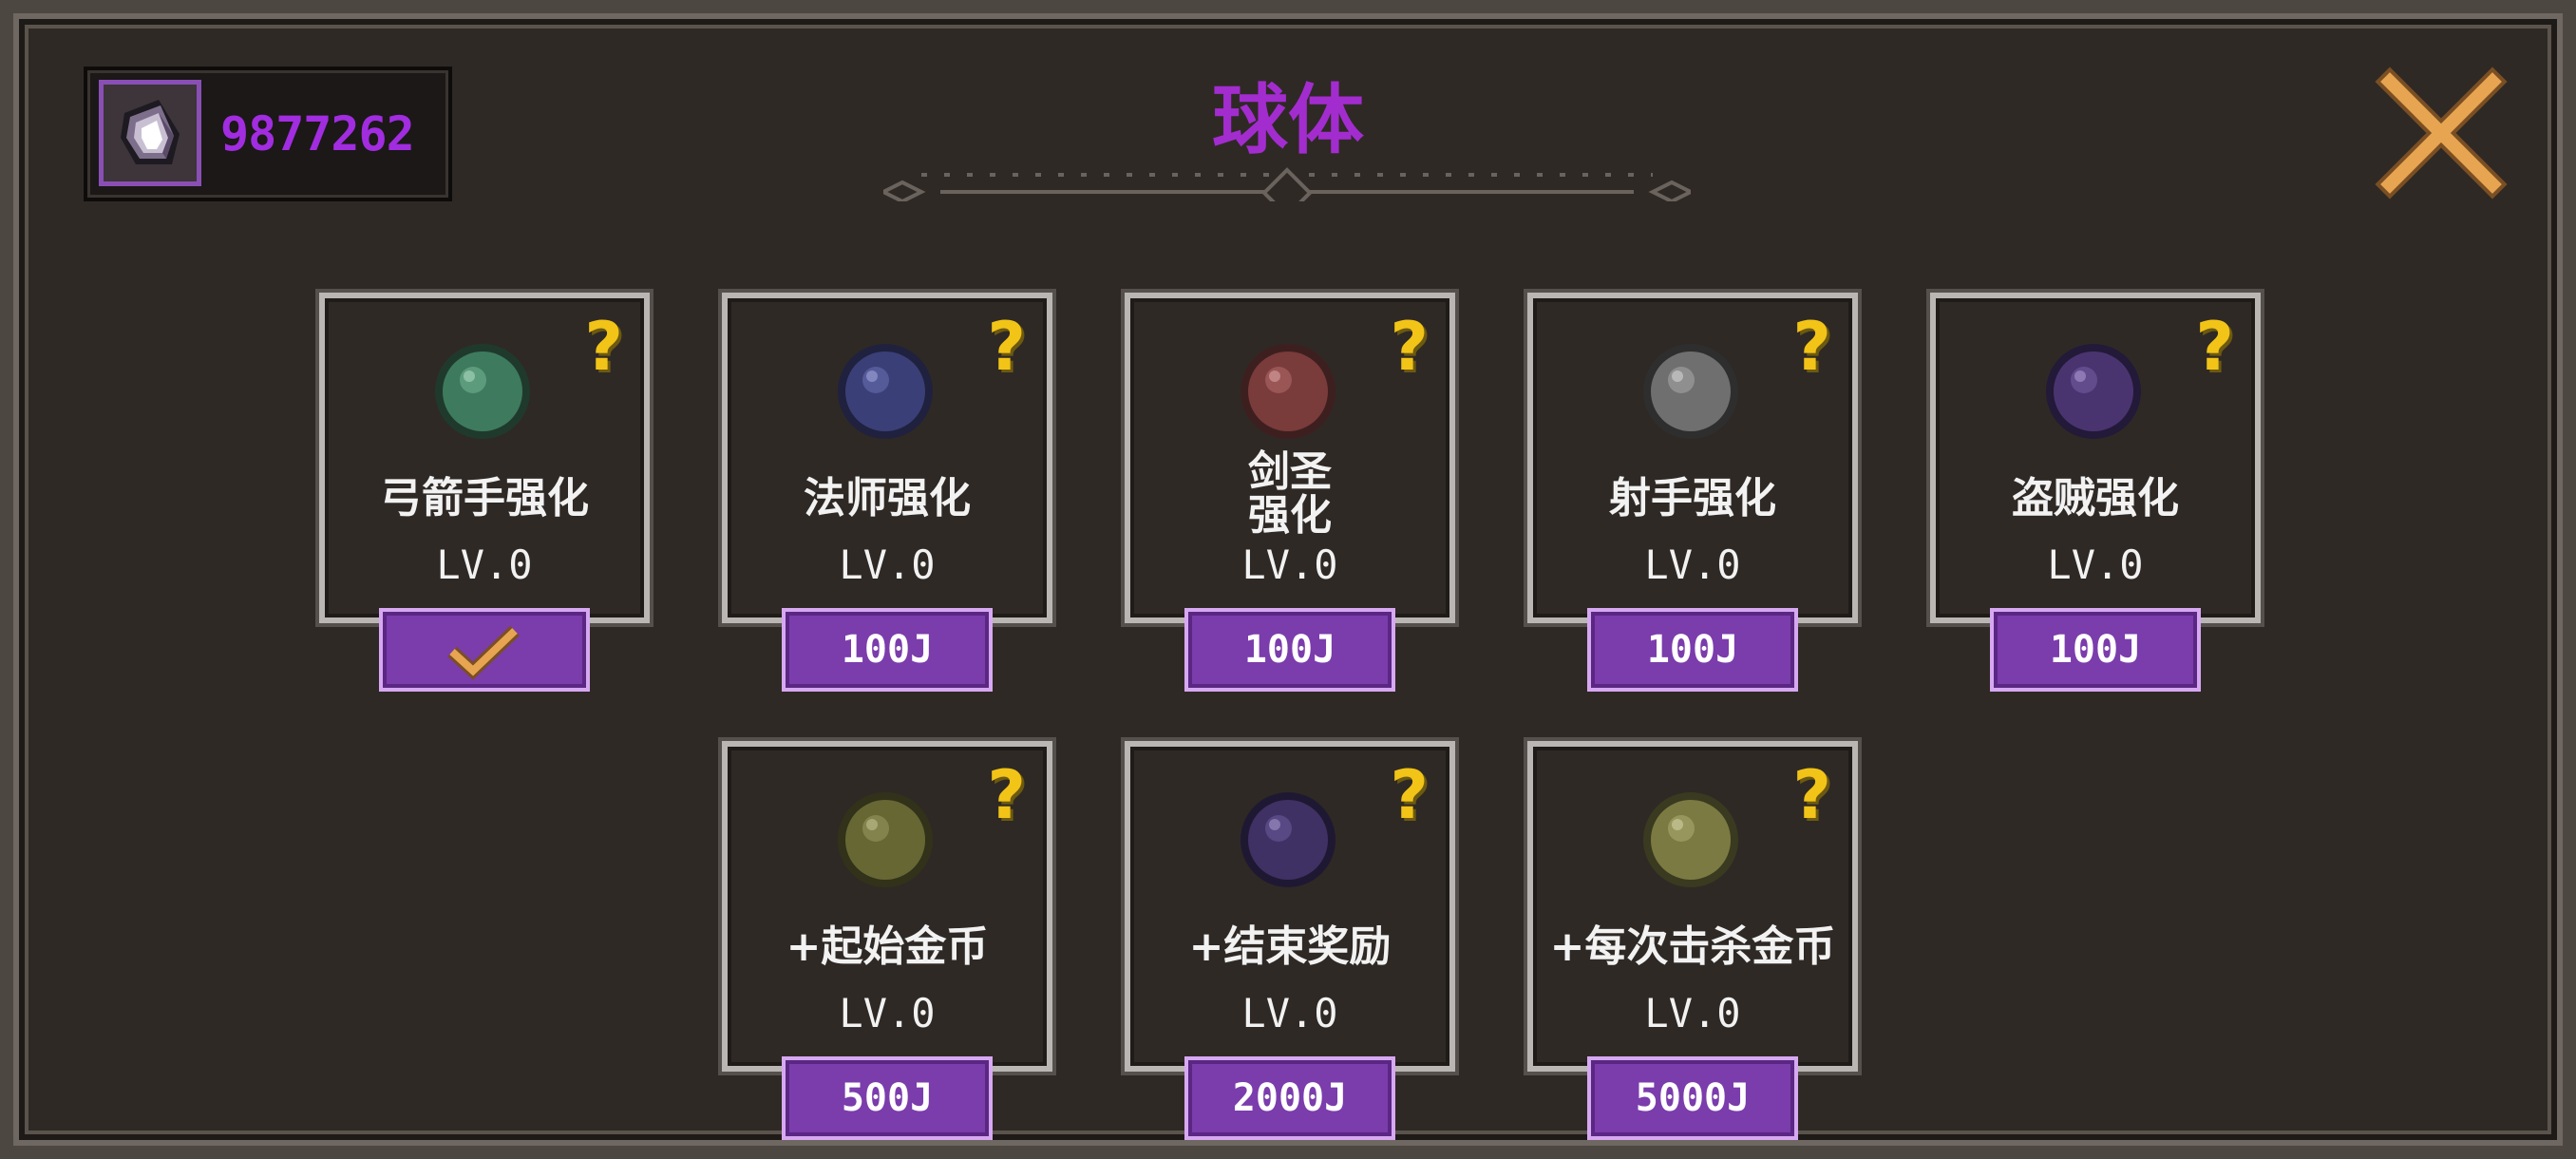 This screenshot has width=2576, height=1159. I want to click on upgrade-card-rogue: ? 盗贼强化 LV.0, so click(2095, 458).